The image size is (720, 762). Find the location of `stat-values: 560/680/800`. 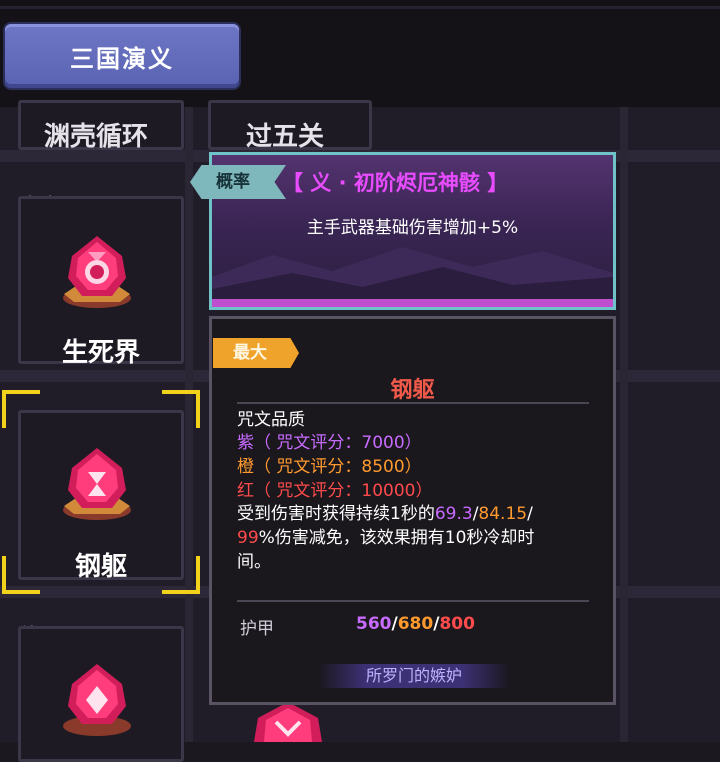

stat-values: 560/680/800 is located at coordinates (415, 624).